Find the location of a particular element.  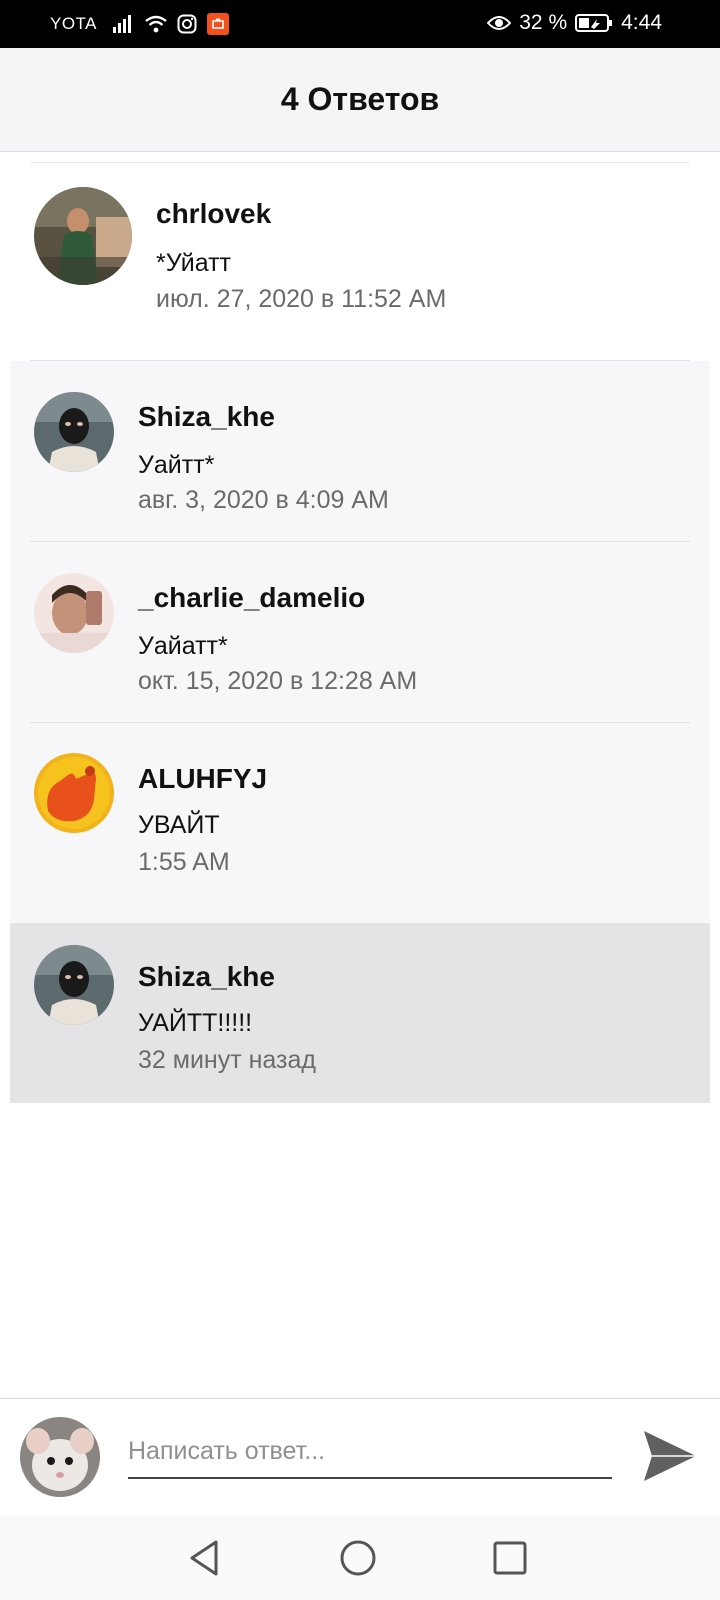

signal-icon is located at coordinates (124, 24).